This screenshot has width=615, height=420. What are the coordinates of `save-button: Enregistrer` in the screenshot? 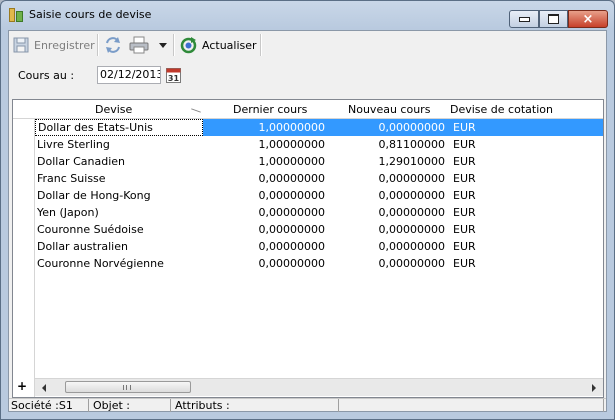 It's located at (54, 45).